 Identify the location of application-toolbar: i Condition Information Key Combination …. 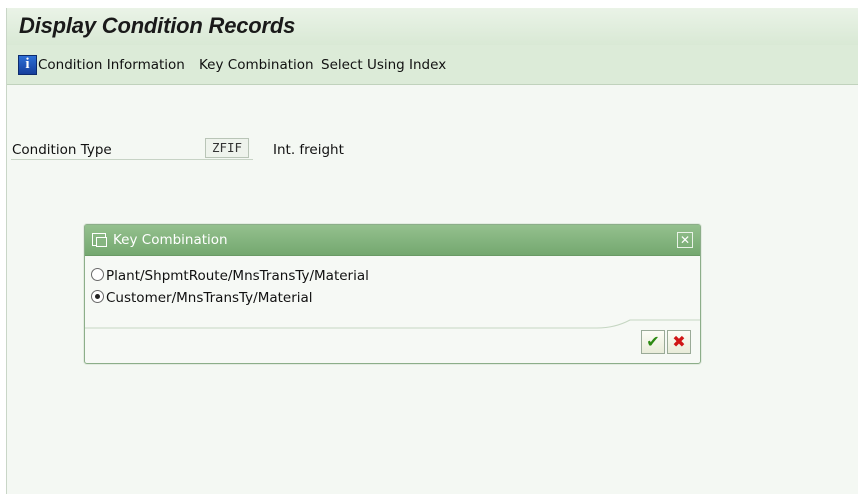
(432, 65).